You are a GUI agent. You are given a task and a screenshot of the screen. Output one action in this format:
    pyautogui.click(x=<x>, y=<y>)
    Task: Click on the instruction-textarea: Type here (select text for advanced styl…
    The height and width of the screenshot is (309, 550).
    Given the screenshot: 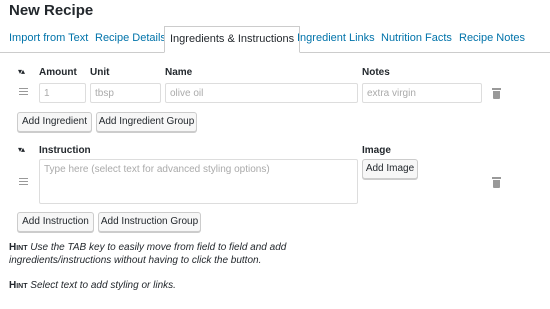 What is the action you would take?
    pyautogui.click(x=198, y=181)
    